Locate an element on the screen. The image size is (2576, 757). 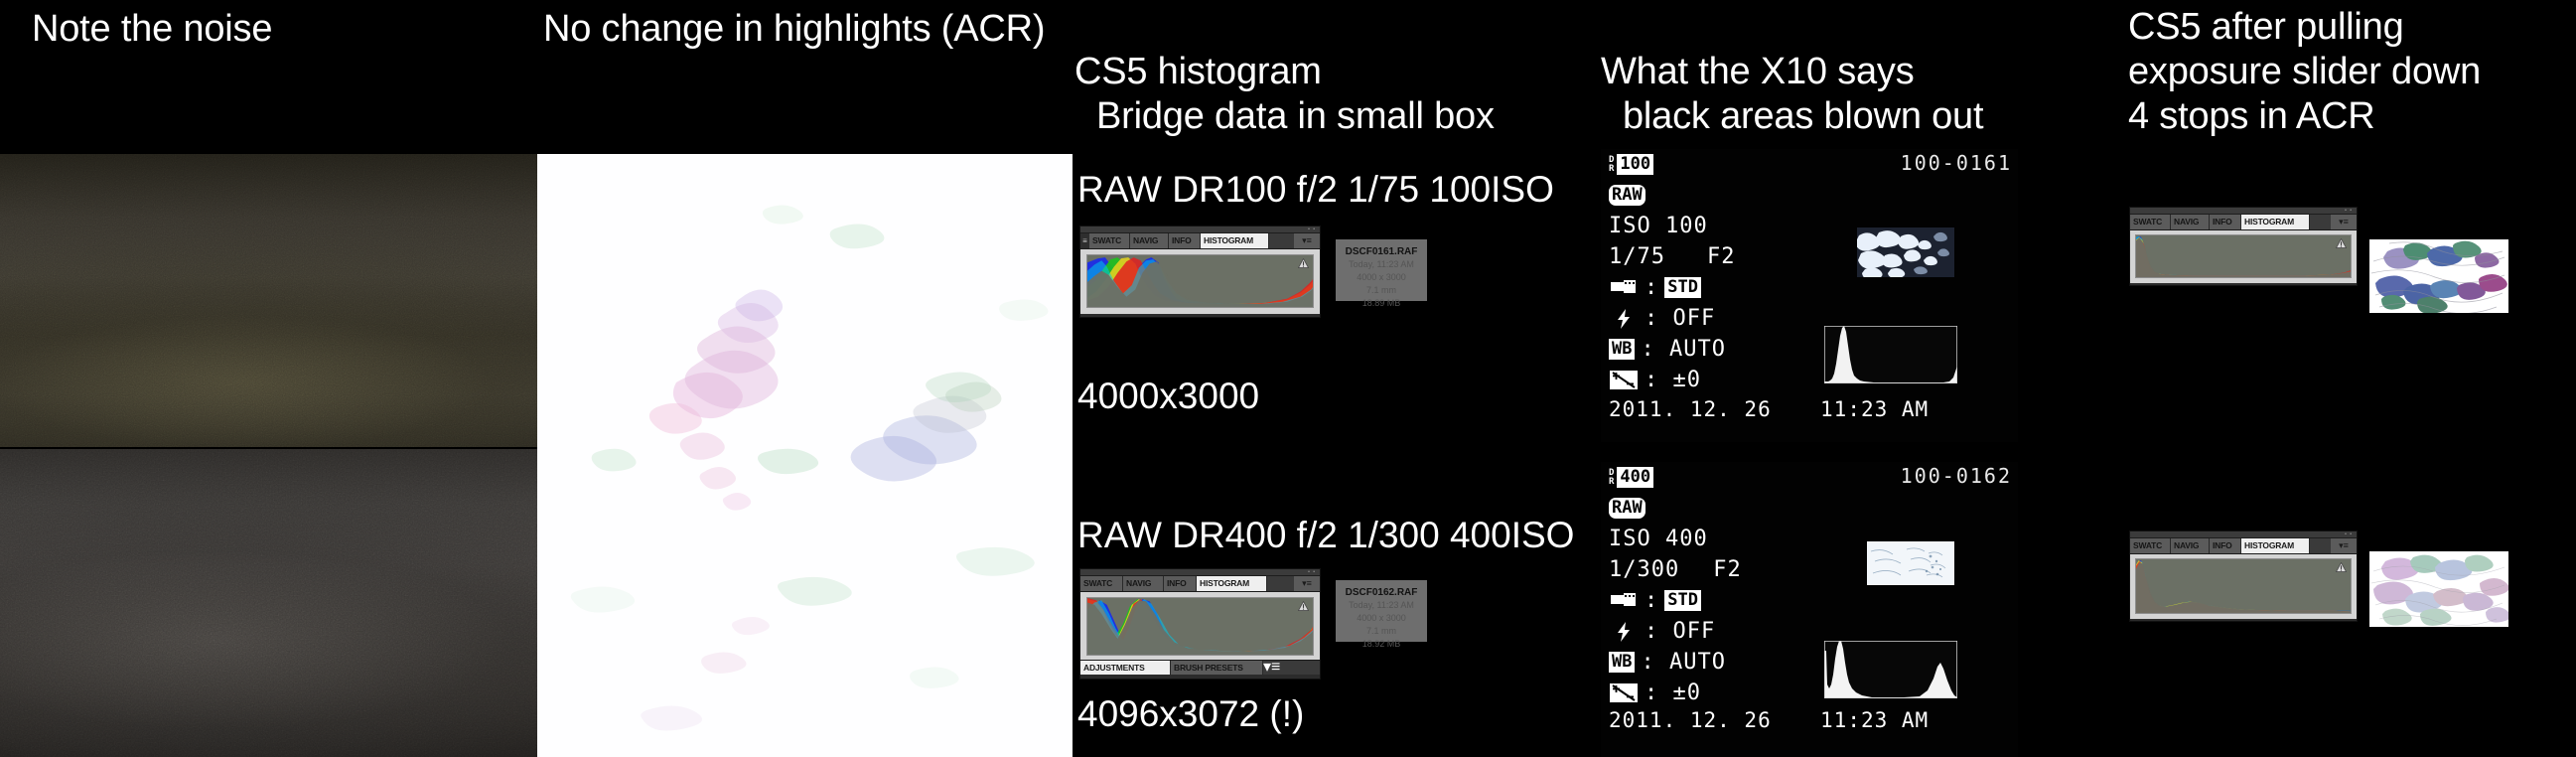
lightning-bolt-icon is located at coordinates (1624, 318).